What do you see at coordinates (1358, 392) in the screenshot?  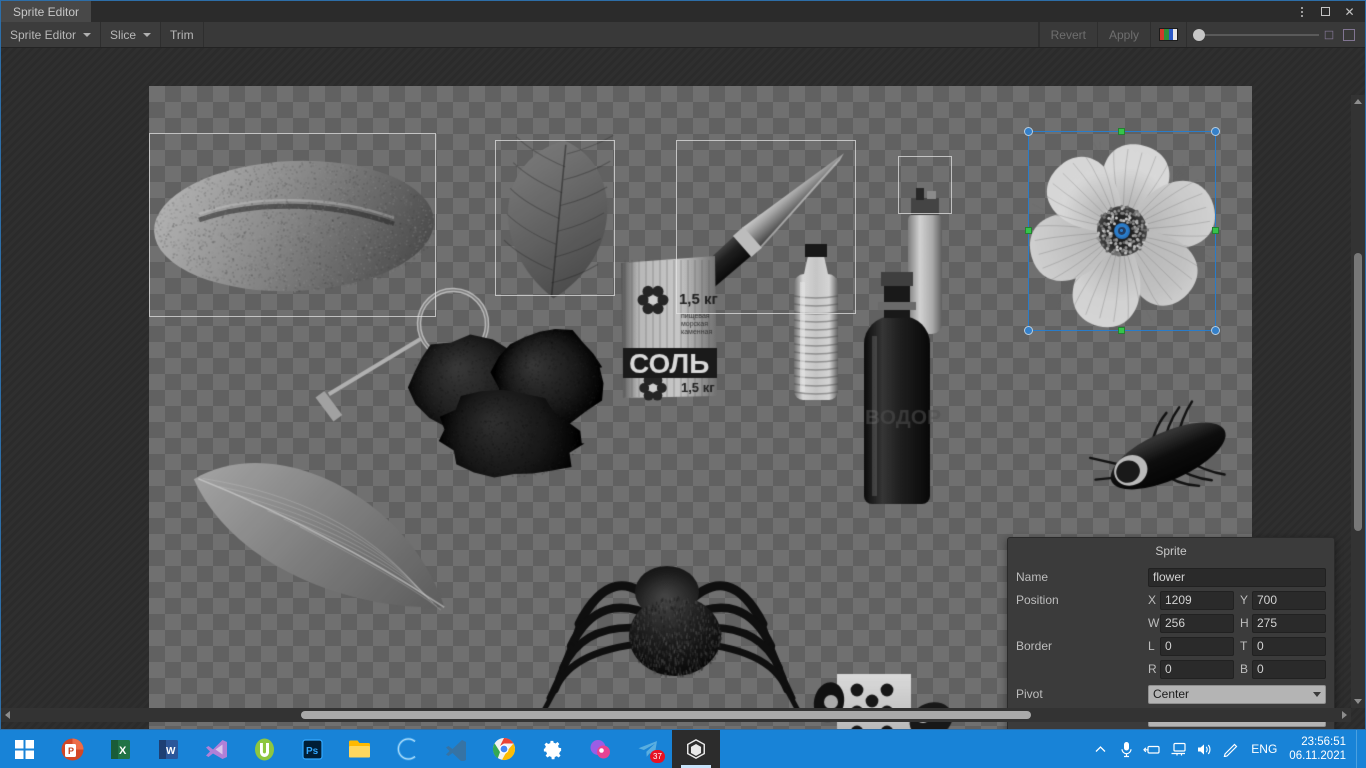 I see `vertical-scrollbar-thumb` at bounding box center [1358, 392].